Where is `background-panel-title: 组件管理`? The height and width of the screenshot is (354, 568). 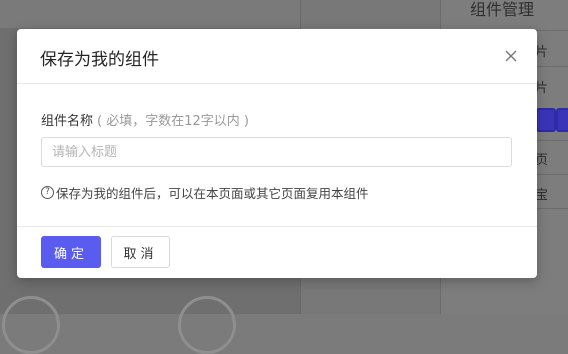 background-panel-title: 组件管理 is located at coordinates (502, 9).